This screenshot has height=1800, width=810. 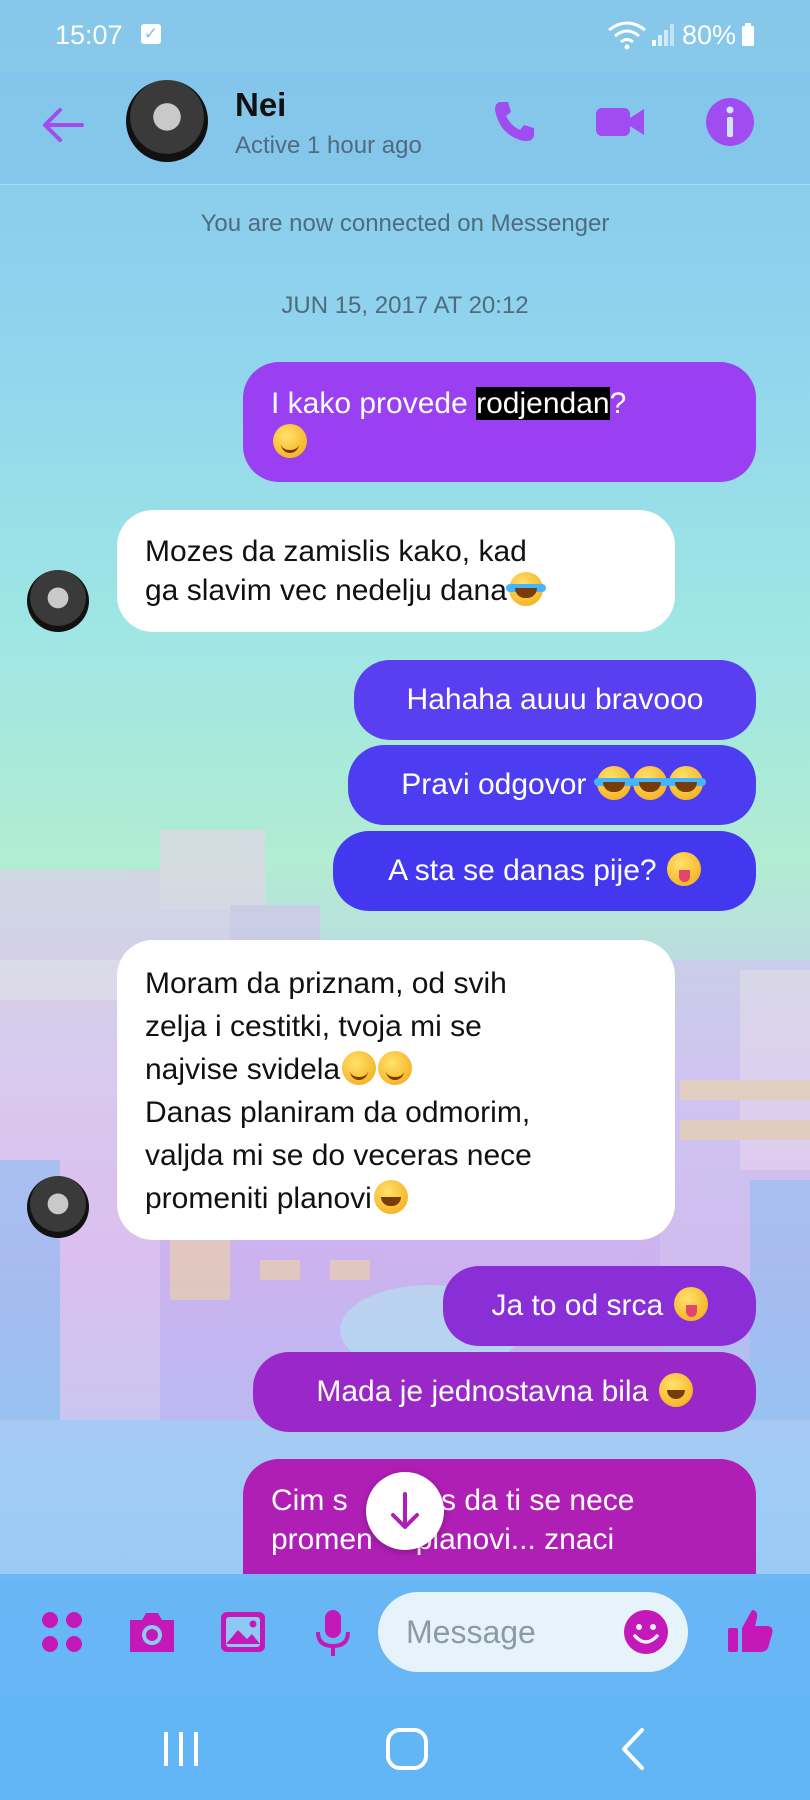 I want to click on more-actions-icon, so click(x=62, y=1632).